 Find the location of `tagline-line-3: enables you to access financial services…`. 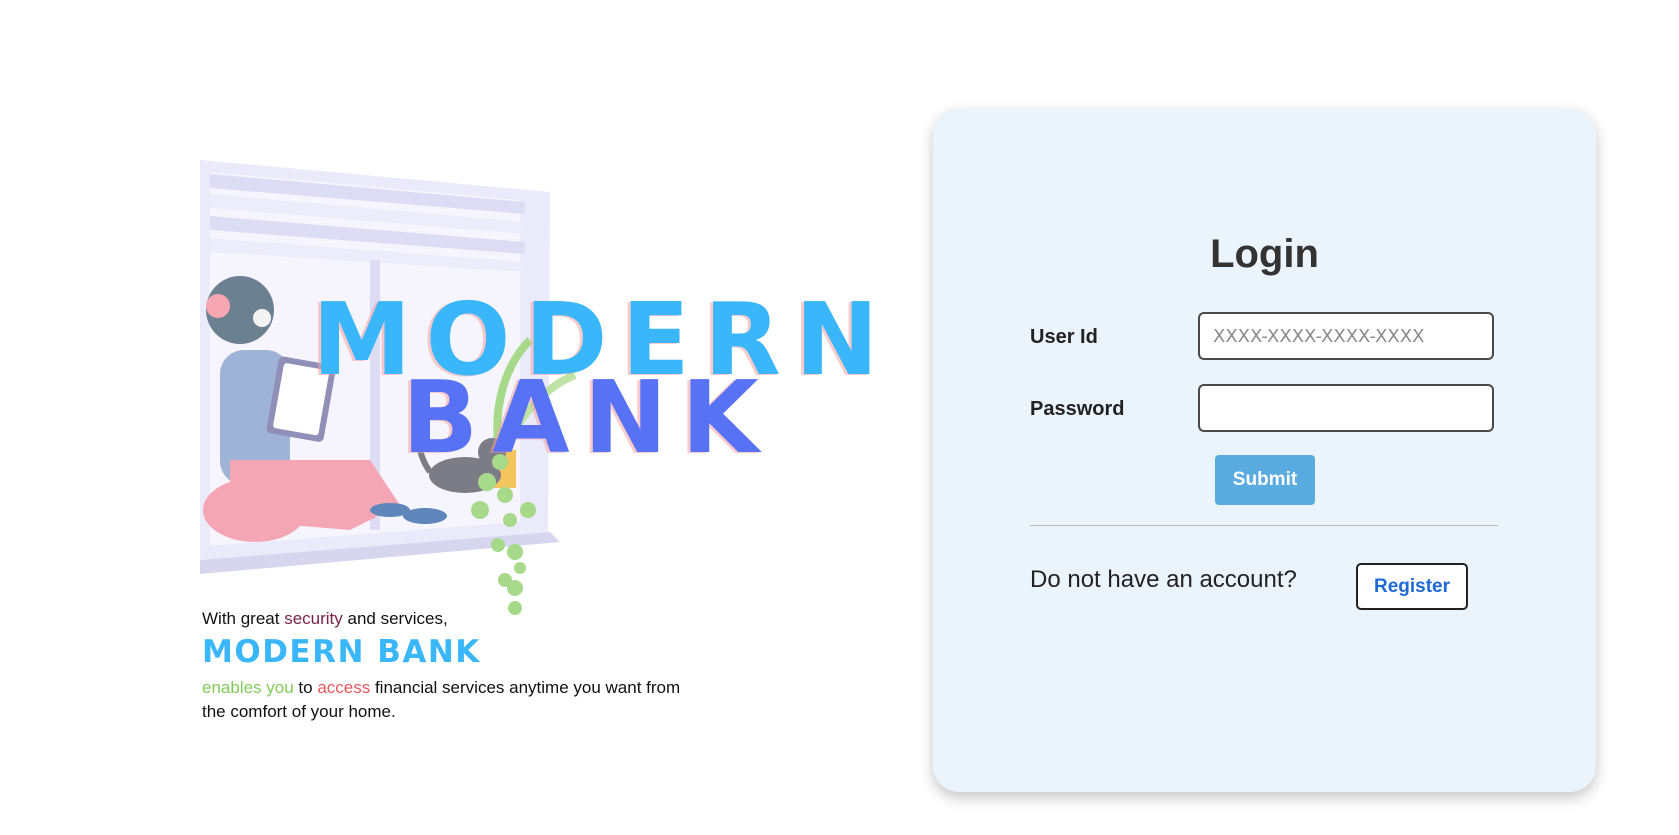

tagline-line-3: enables you to access financial services… is located at coordinates (441, 699).